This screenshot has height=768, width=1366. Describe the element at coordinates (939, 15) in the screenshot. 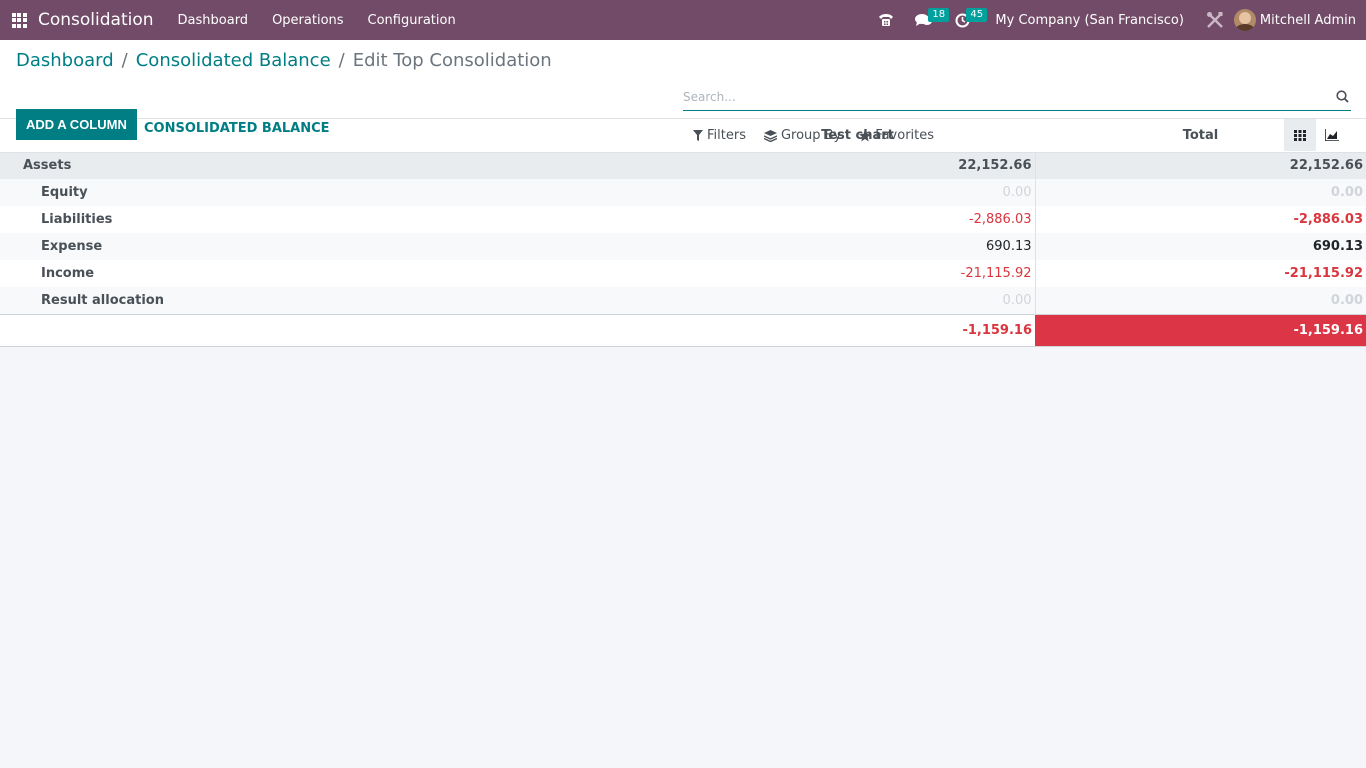

I see `messages-count-badge: 18` at that location.